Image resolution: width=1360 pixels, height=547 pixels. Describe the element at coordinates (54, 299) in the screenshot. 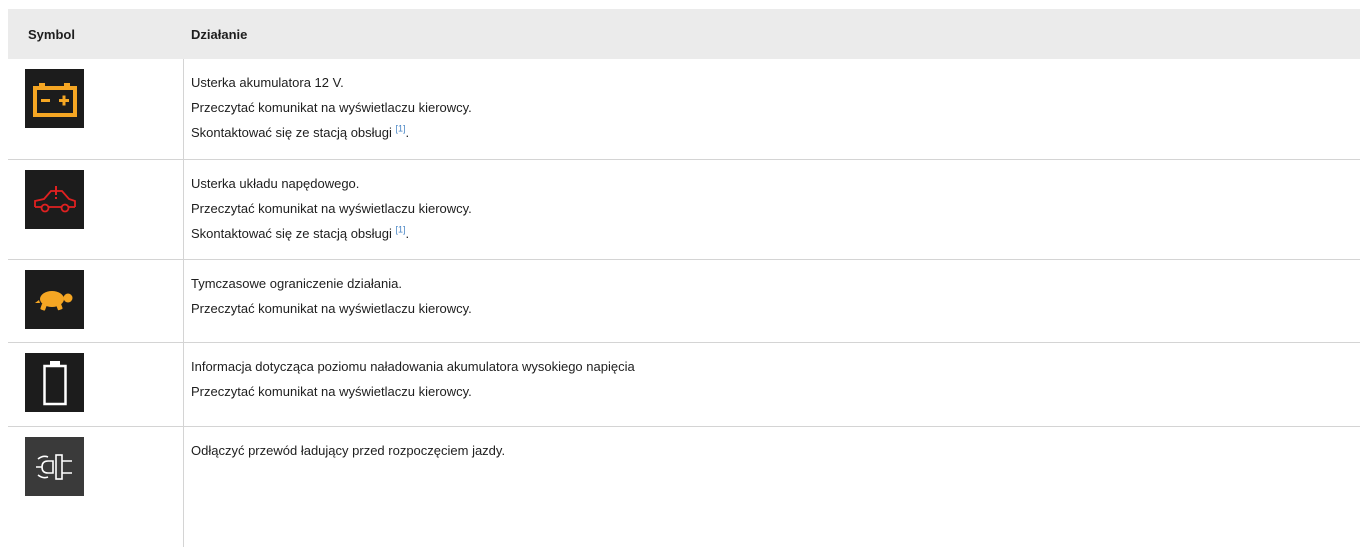

I see `turtle-limited-performance-icon` at that location.